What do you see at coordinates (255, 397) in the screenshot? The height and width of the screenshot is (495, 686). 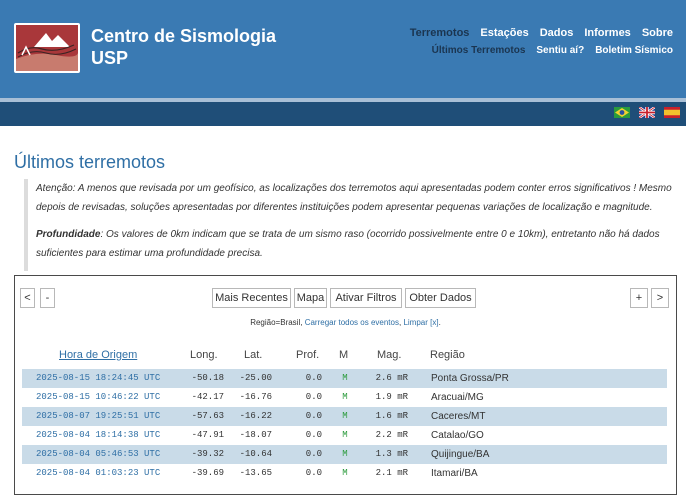 I see `latitude-cell: -16.76` at bounding box center [255, 397].